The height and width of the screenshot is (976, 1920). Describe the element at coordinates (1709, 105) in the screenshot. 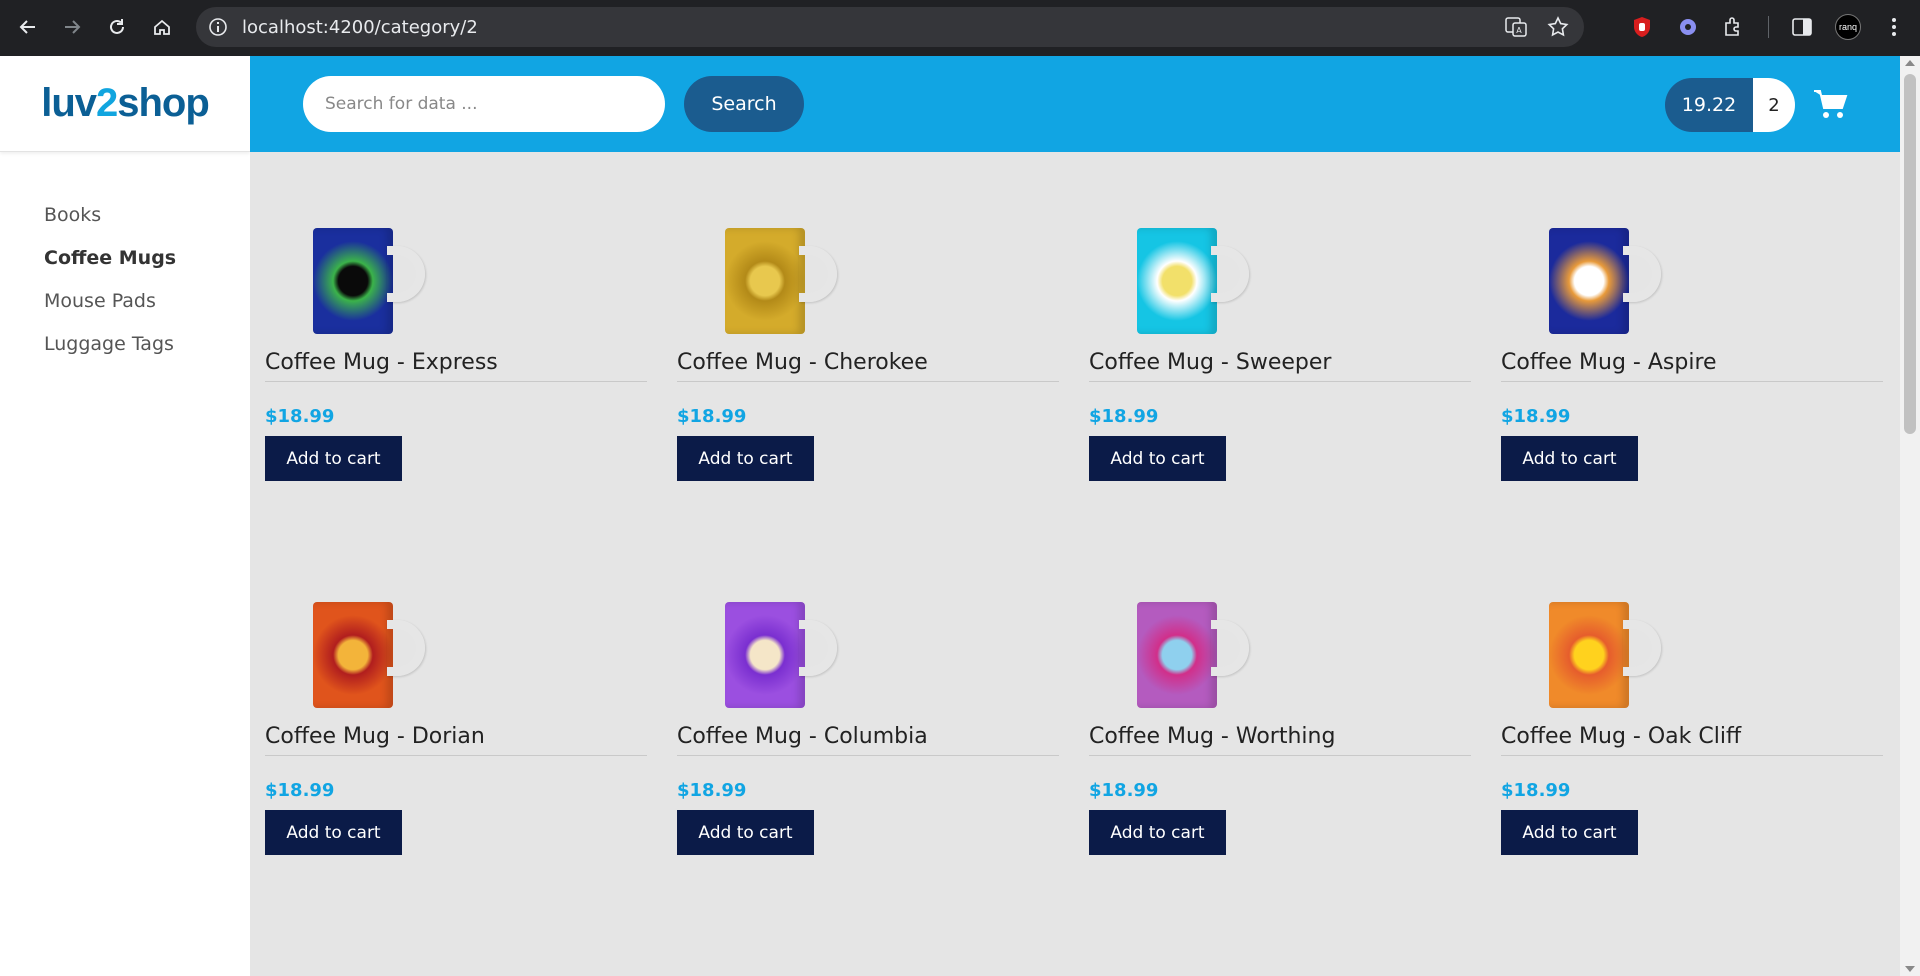

I see `cart-total: 19.22` at that location.